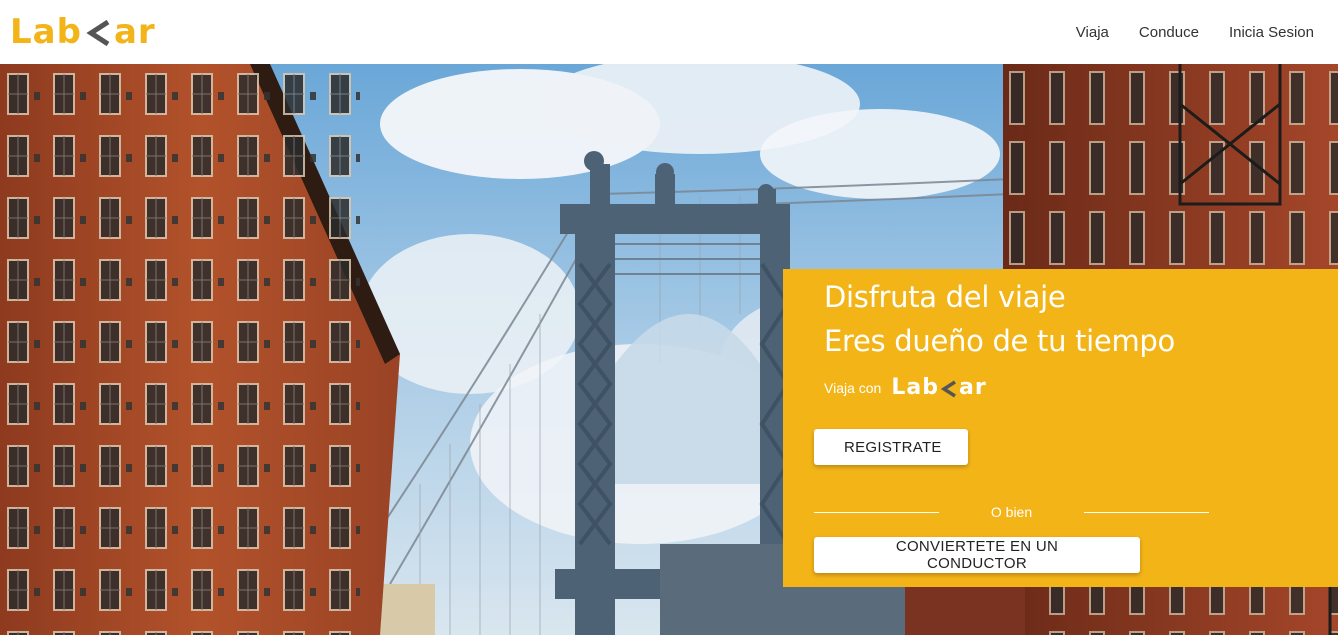 The image size is (1338, 635). What do you see at coordinates (1169, 32) in the screenshot?
I see `nav-link-conduce: Conduce` at bounding box center [1169, 32].